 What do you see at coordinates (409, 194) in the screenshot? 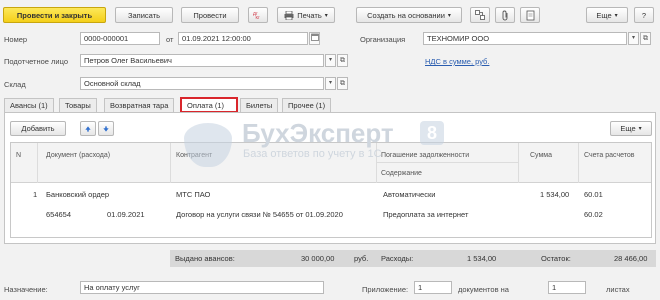
I see `row-repayment: Автоматически` at bounding box center [409, 194].